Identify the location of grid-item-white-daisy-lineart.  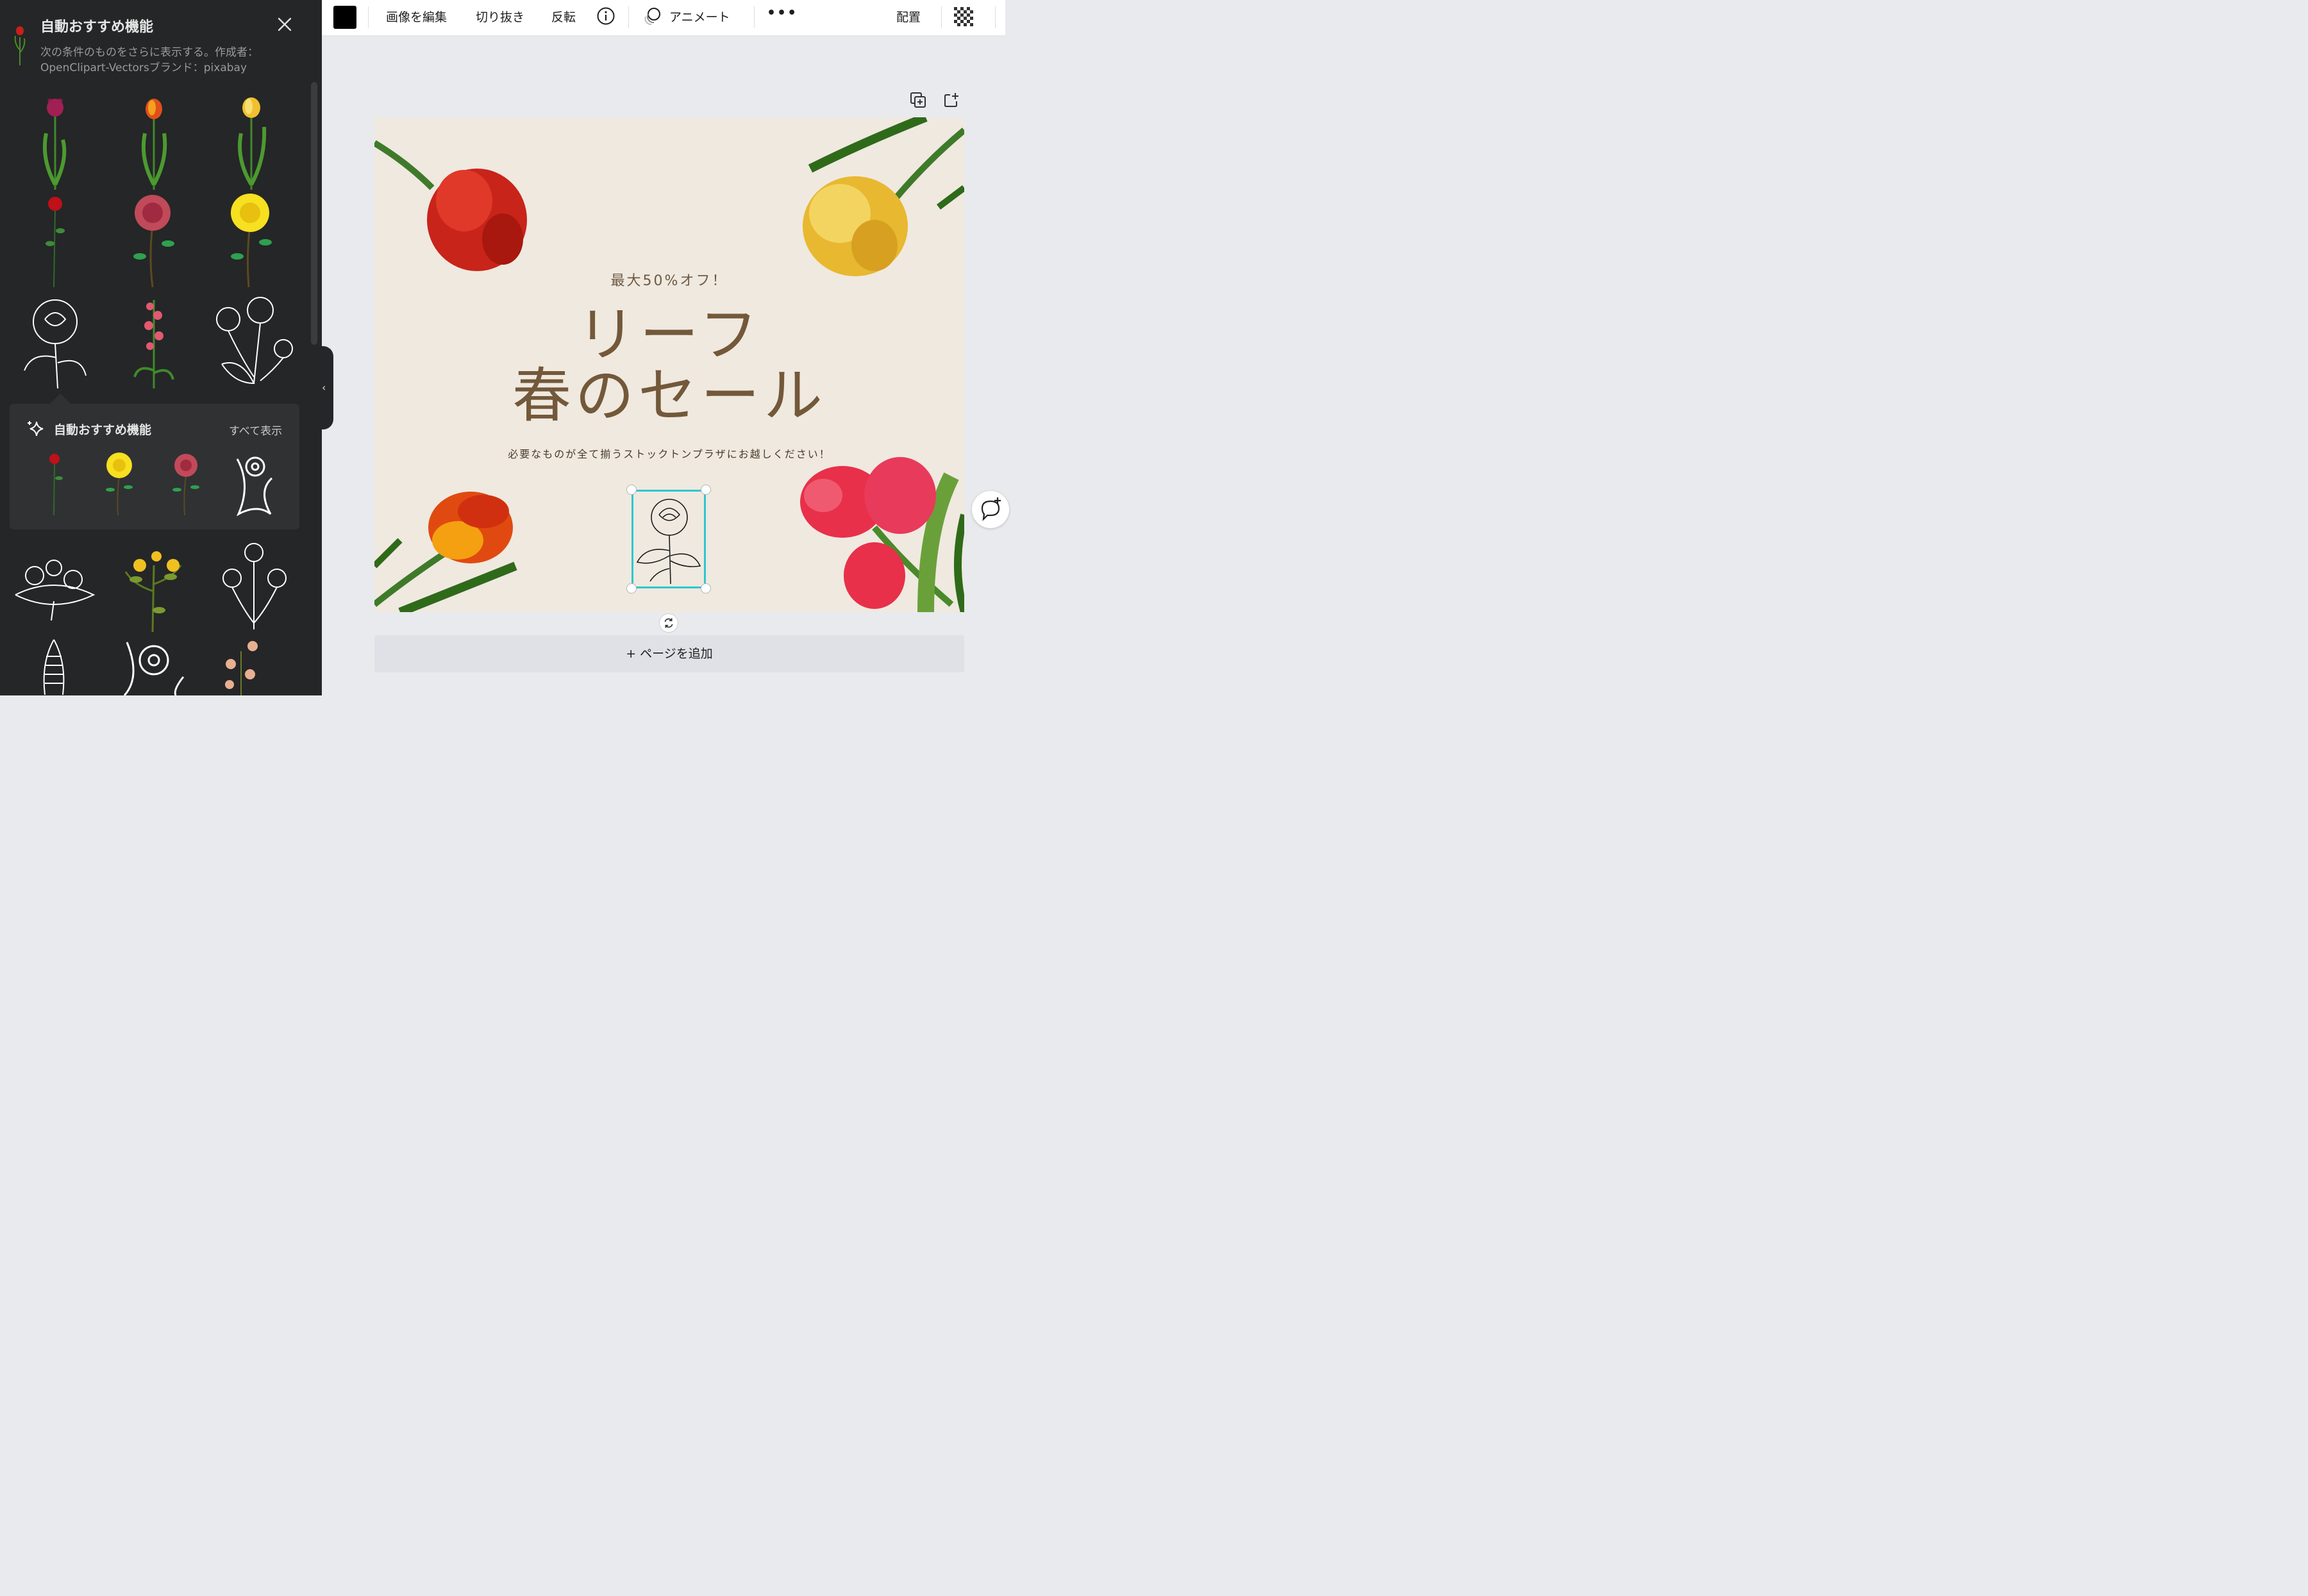
(155, 666).